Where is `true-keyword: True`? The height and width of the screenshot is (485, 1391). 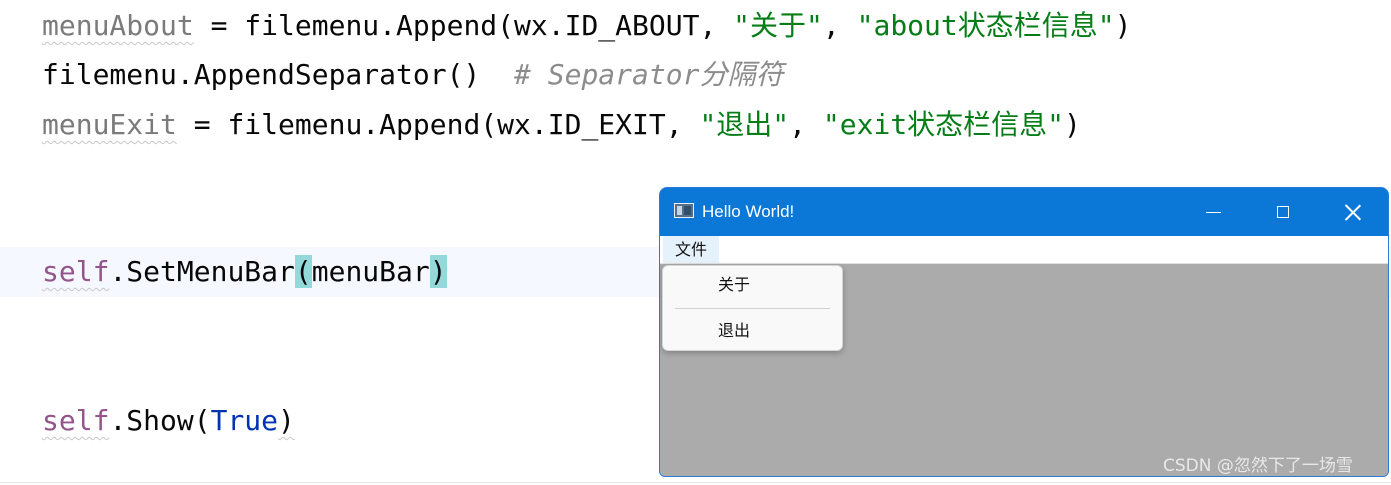 true-keyword: True is located at coordinates (244, 420).